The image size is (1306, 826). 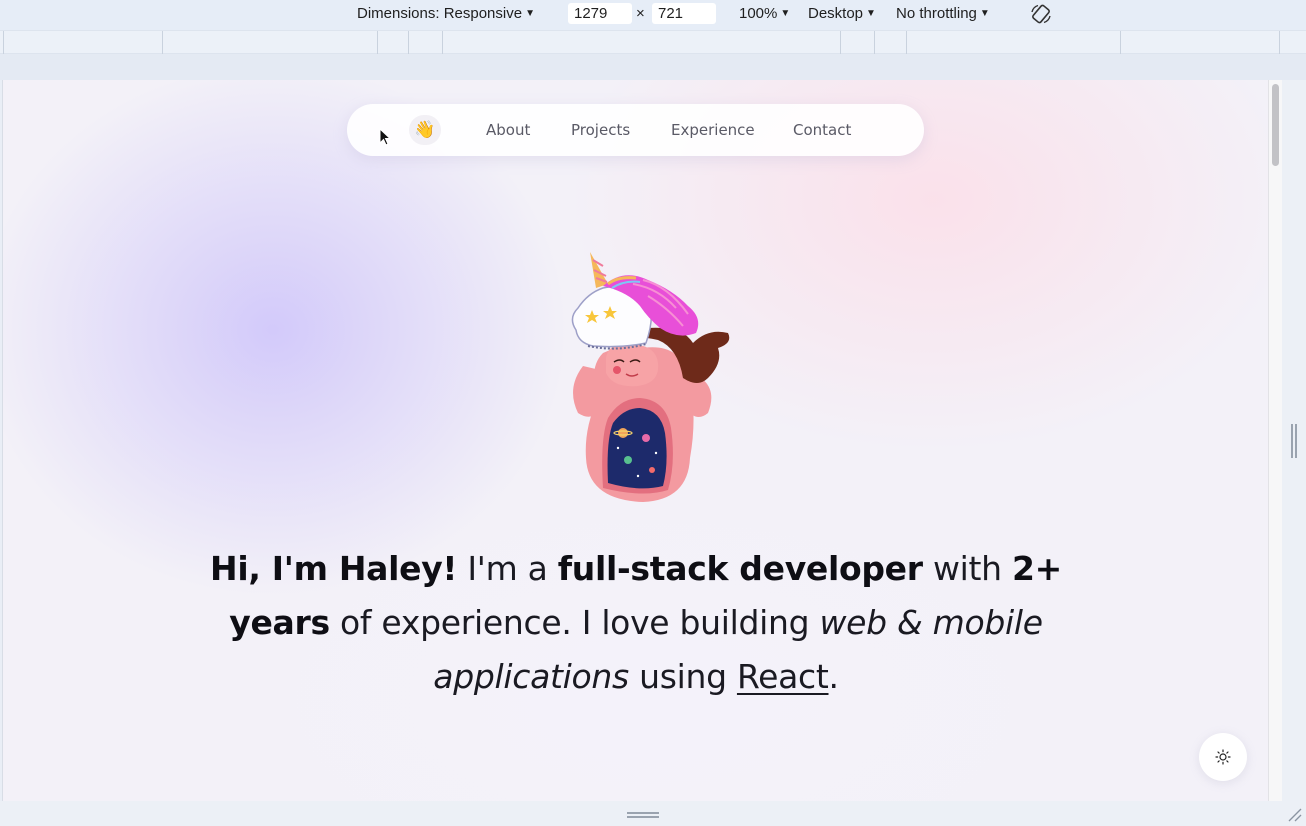 What do you see at coordinates (574, 622) in the screenshot?
I see `hero-text-3: of experience. I love building` at bounding box center [574, 622].